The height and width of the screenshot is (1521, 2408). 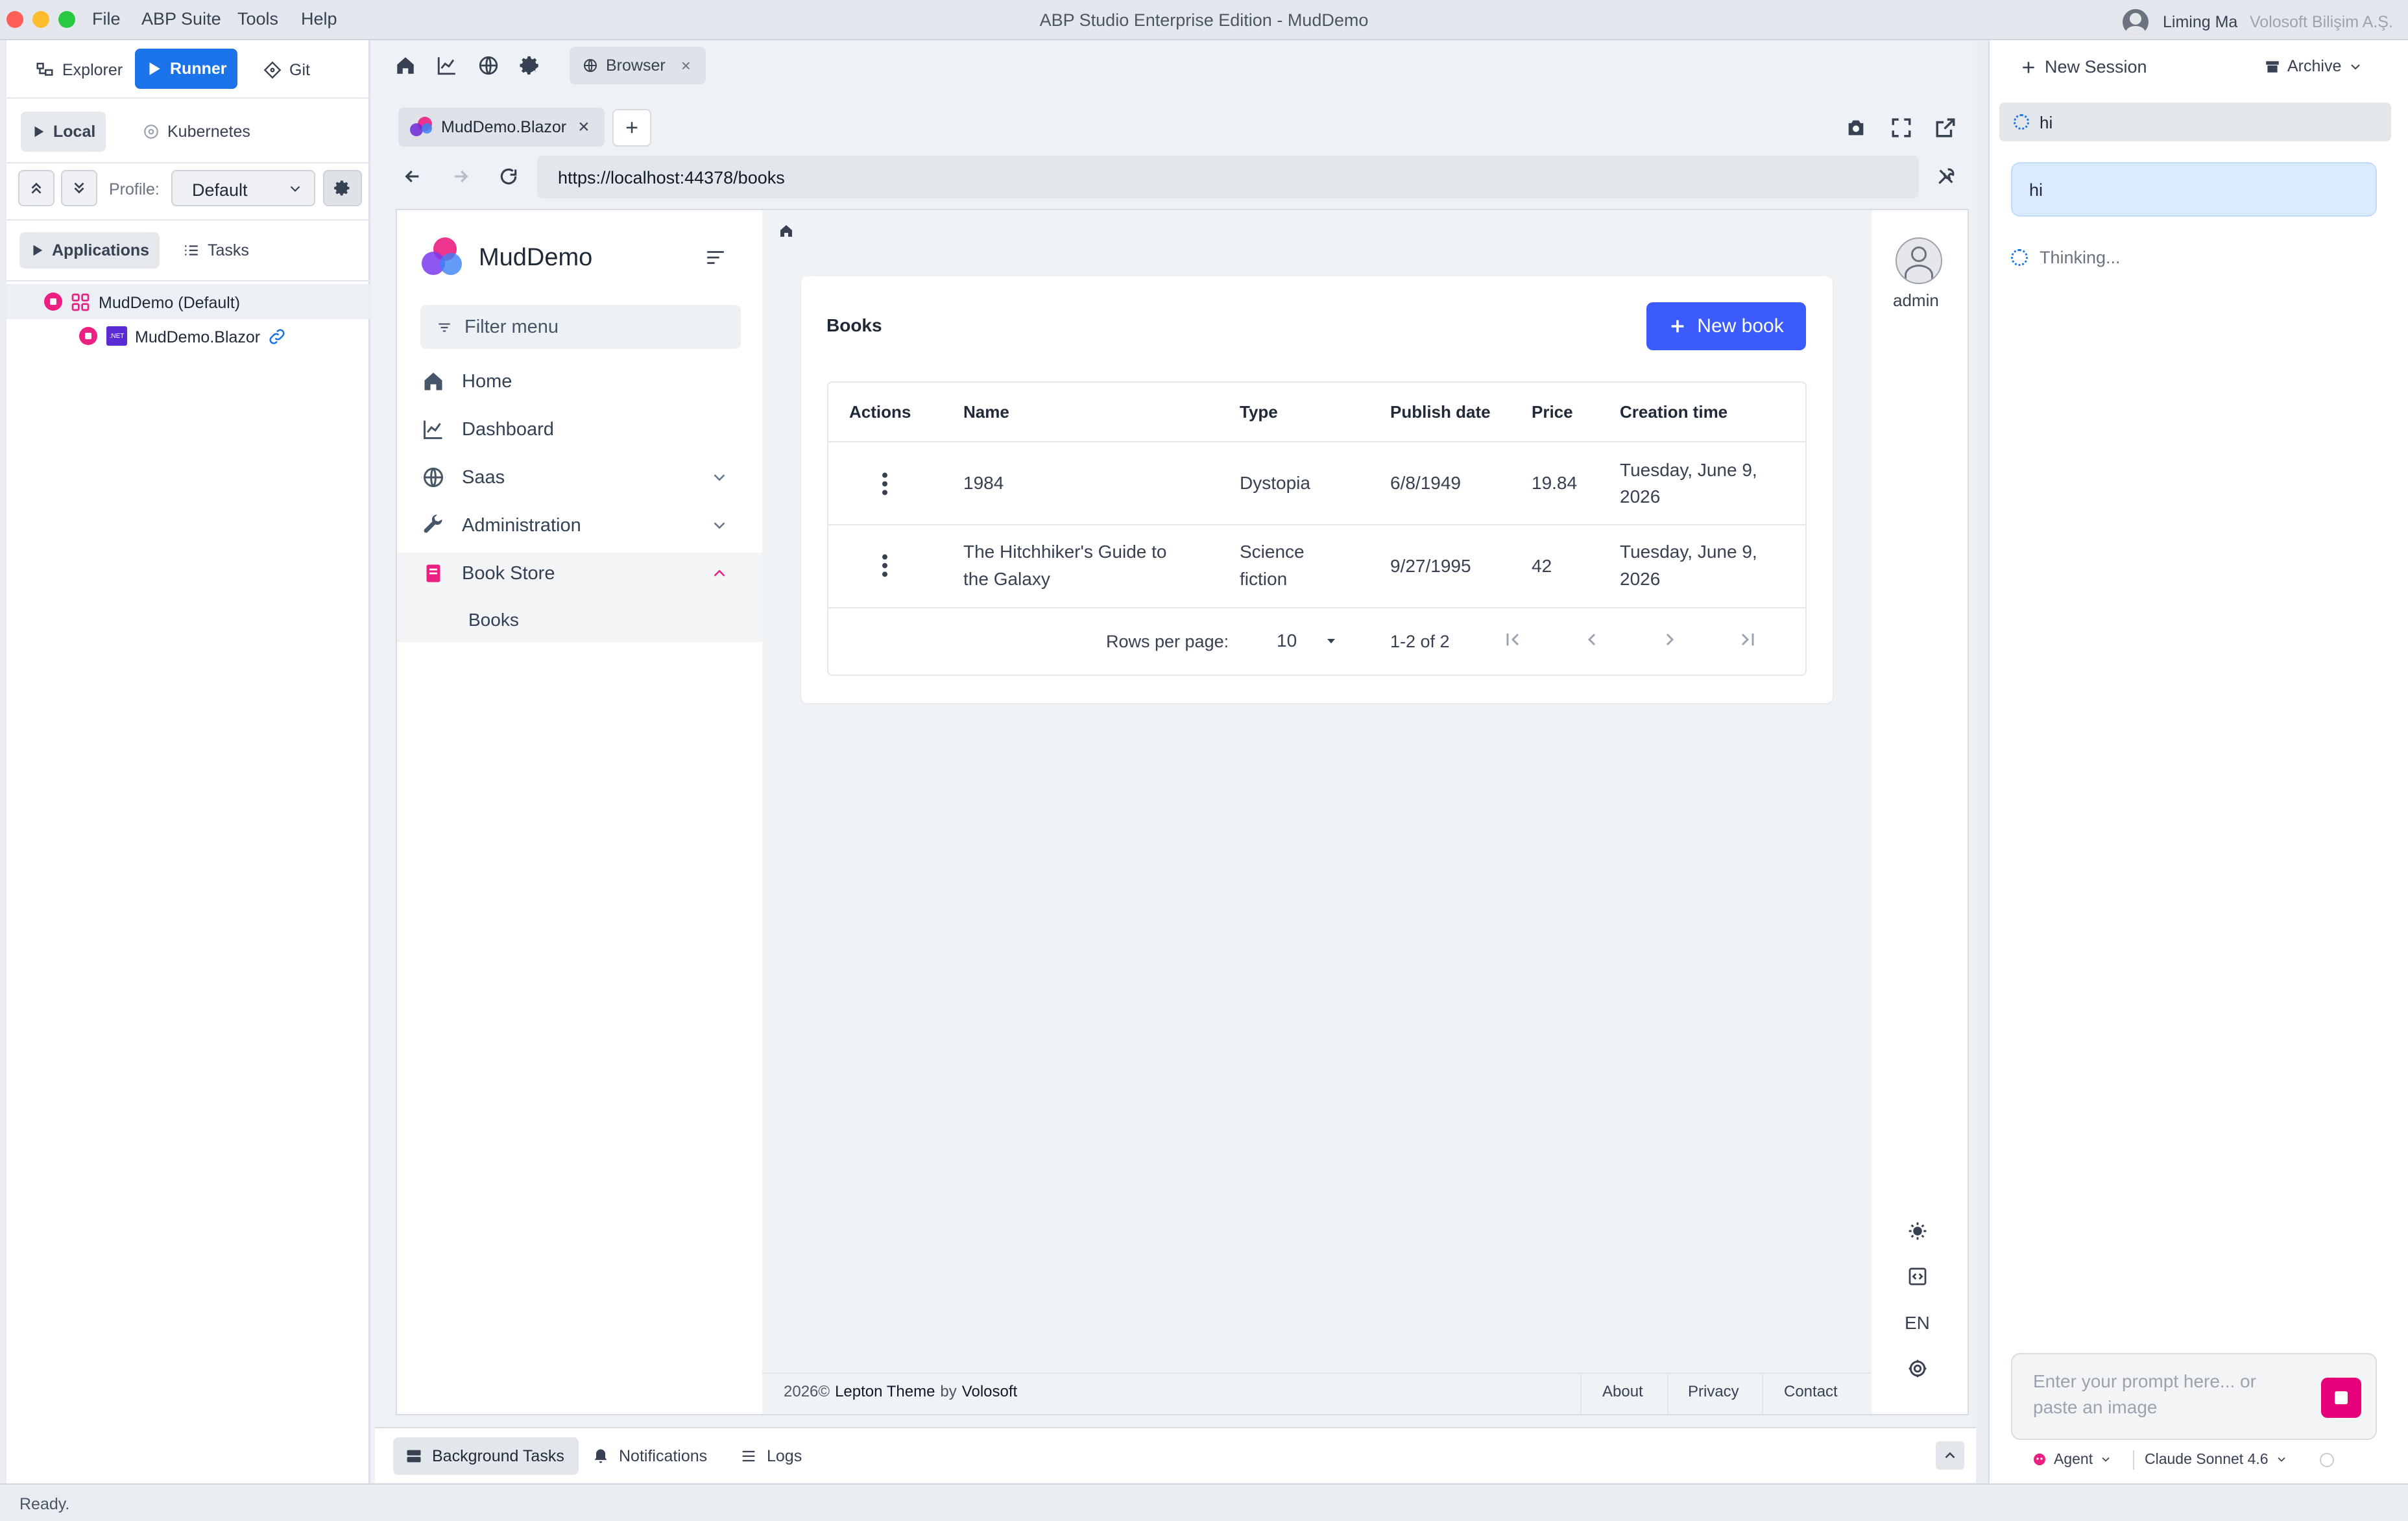 What do you see at coordinates (460, 176) in the screenshot?
I see `forward-arrow-icon` at bounding box center [460, 176].